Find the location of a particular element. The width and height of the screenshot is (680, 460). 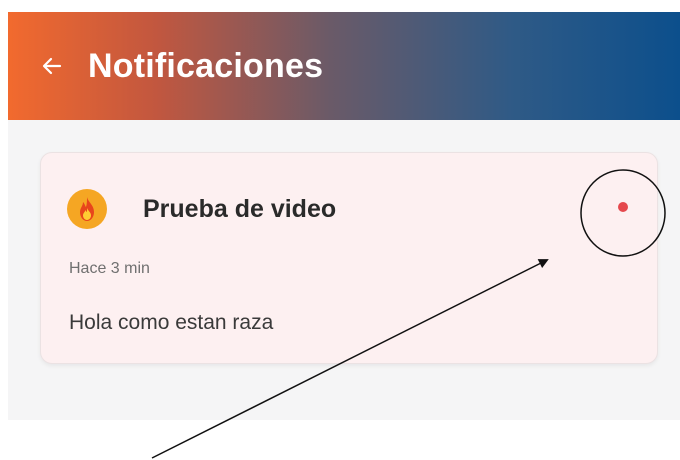

notification-title: Prueba de video is located at coordinates (240, 209).